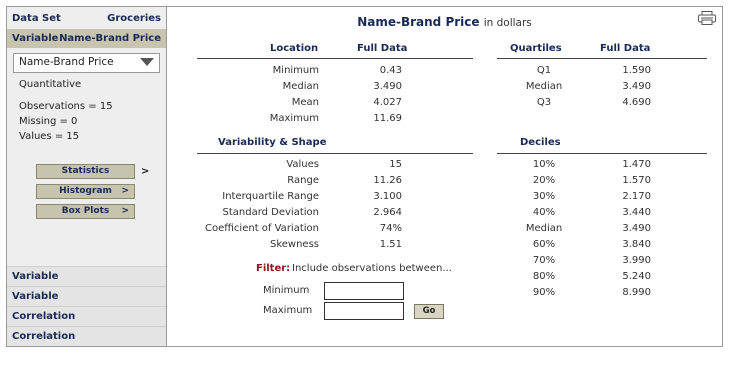 The height and width of the screenshot is (381, 733). Describe the element at coordinates (86, 316) in the screenshot. I see `sidebar-item-correlation-1: Correlation` at that location.